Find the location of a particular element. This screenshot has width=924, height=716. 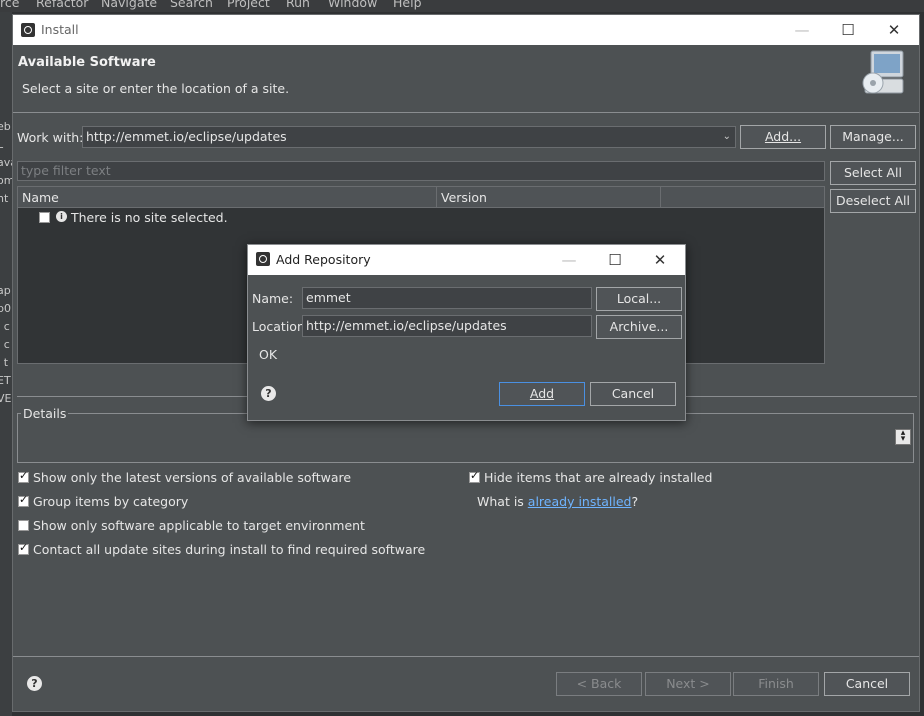

select-all-label: Select All is located at coordinates (873, 172).